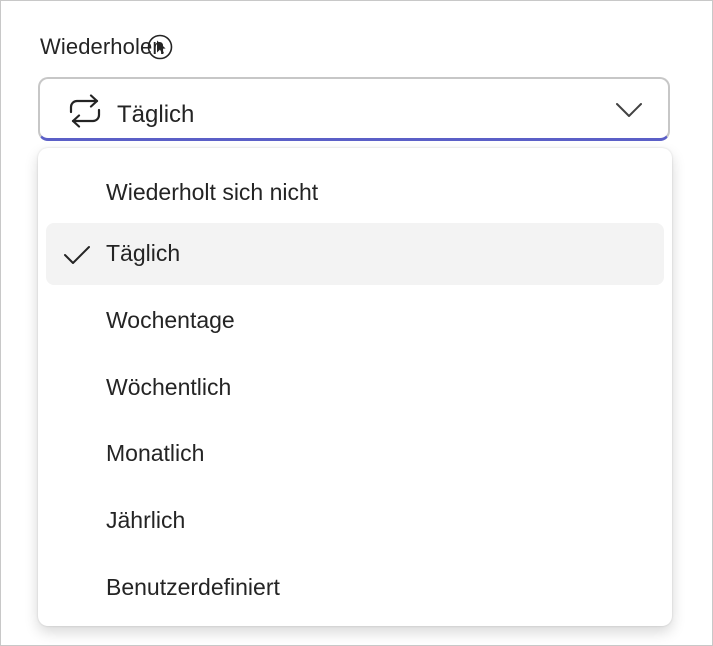  Describe the element at coordinates (160, 47) in the screenshot. I see `cursor-icon` at that location.